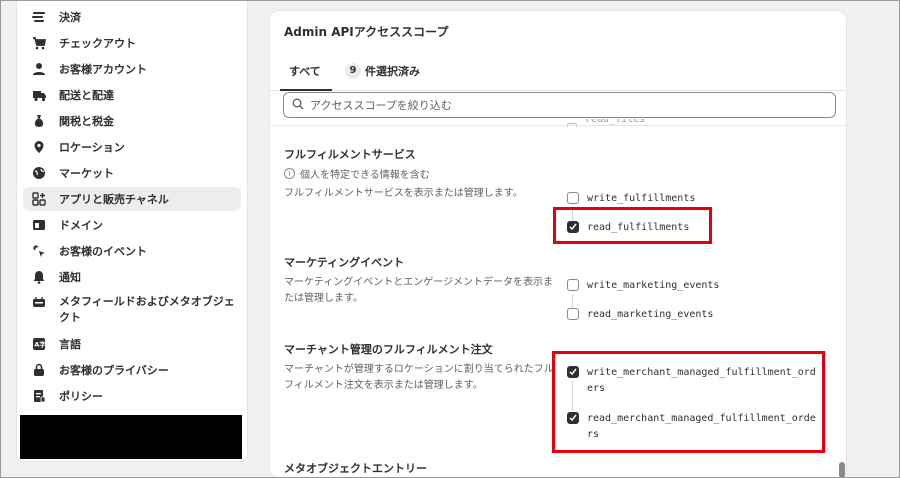  Describe the element at coordinates (39, 121) in the screenshot. I see `money-bag-icon` at that location.